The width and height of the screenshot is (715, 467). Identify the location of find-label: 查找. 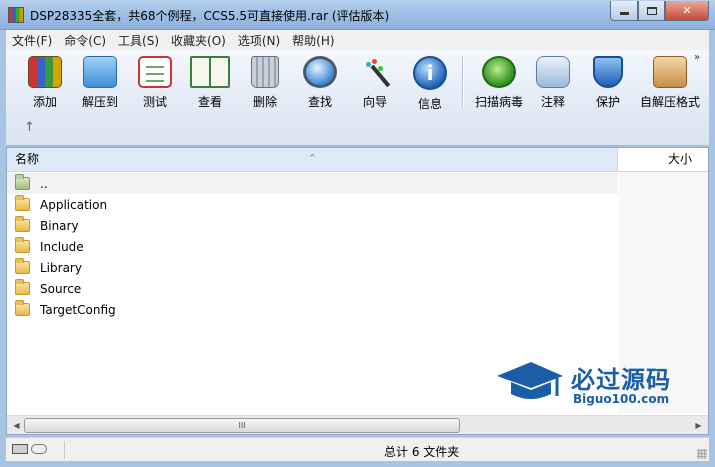
(319, 102).